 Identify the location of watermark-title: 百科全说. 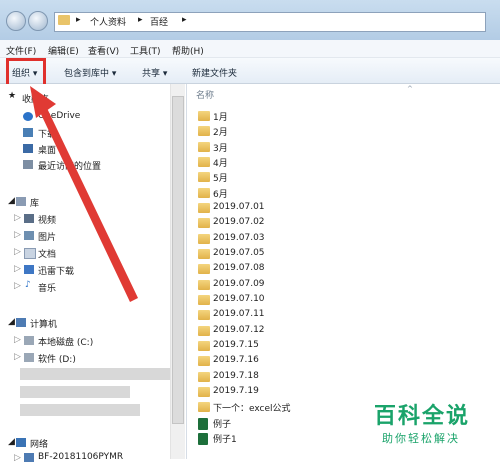
(422, 416).